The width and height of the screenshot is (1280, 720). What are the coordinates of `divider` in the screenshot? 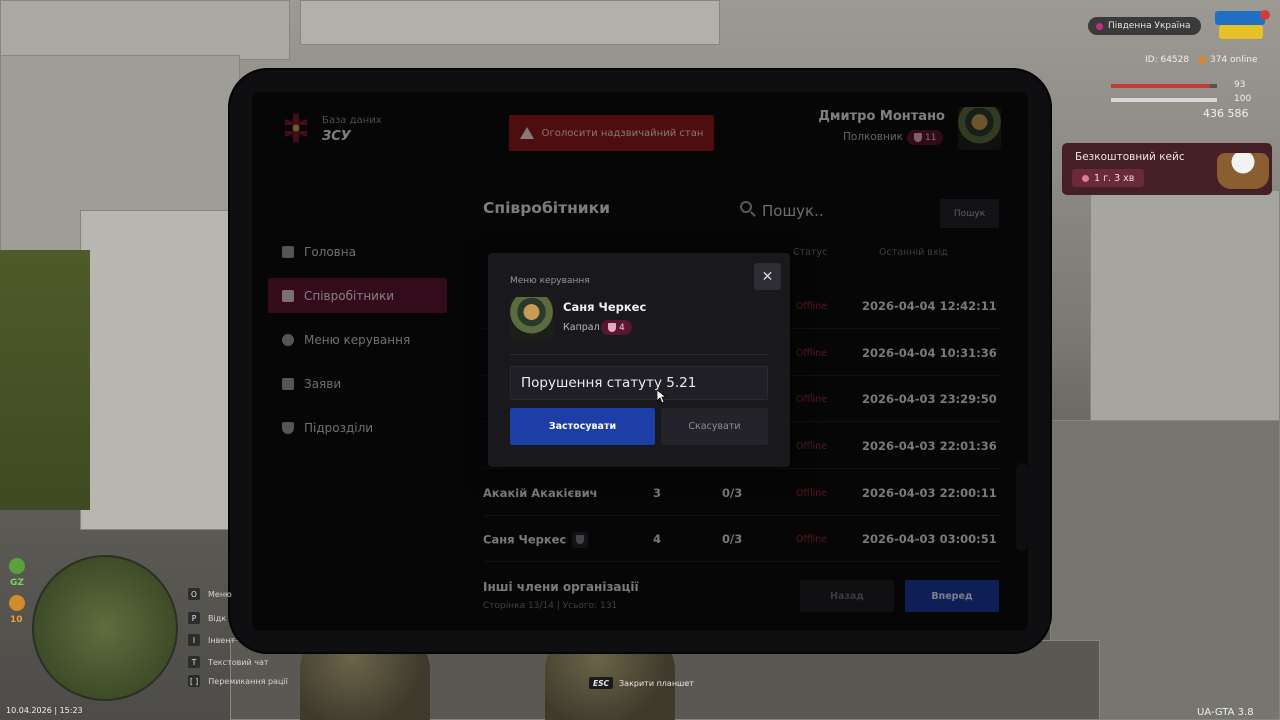 It's located at (639, 354).